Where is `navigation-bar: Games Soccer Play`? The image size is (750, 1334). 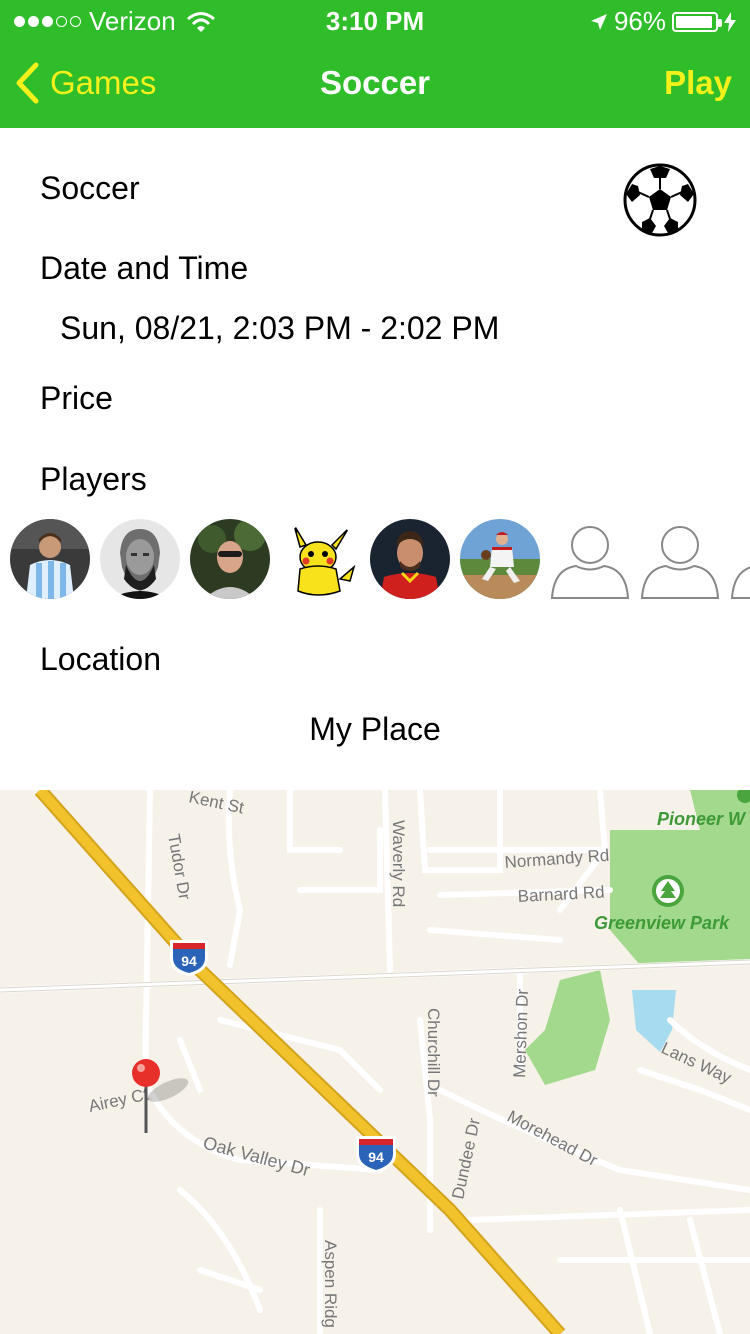 navigation-bar: Games Soccer Play is located at coordinates (375, 84).